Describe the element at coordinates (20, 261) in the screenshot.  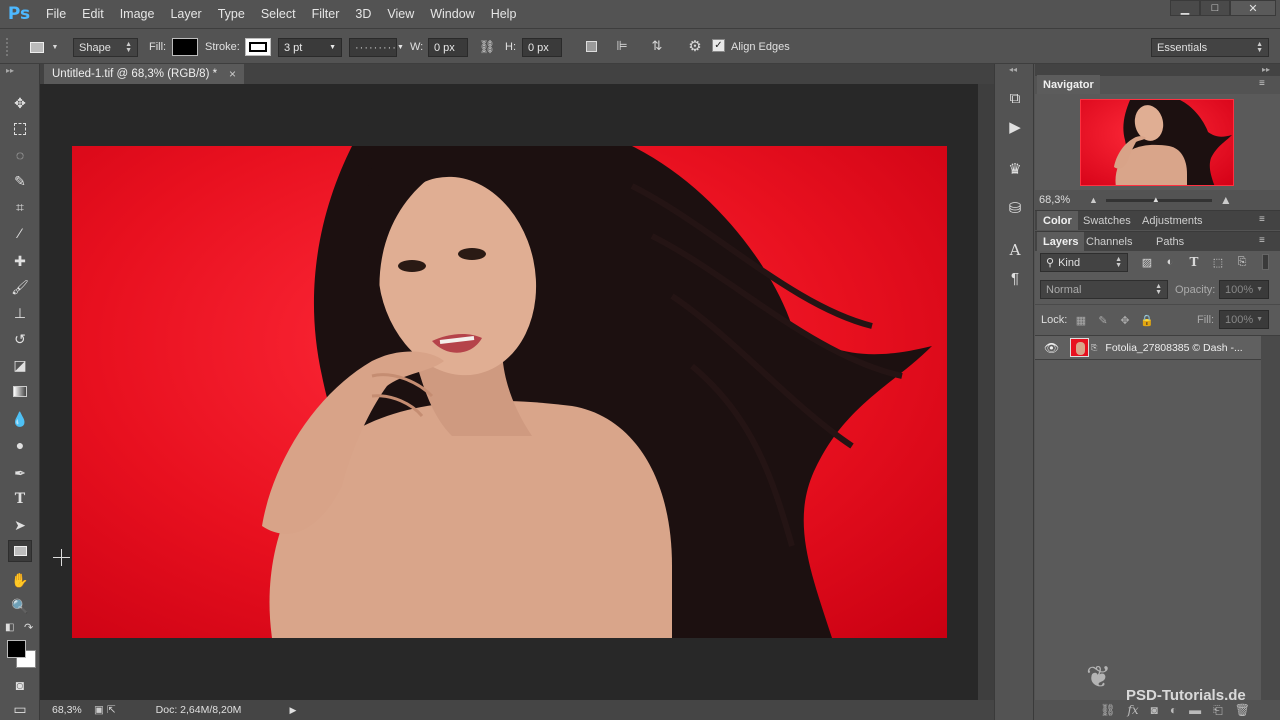
I see `healing-brush-tool-icon: ✚` at that location.